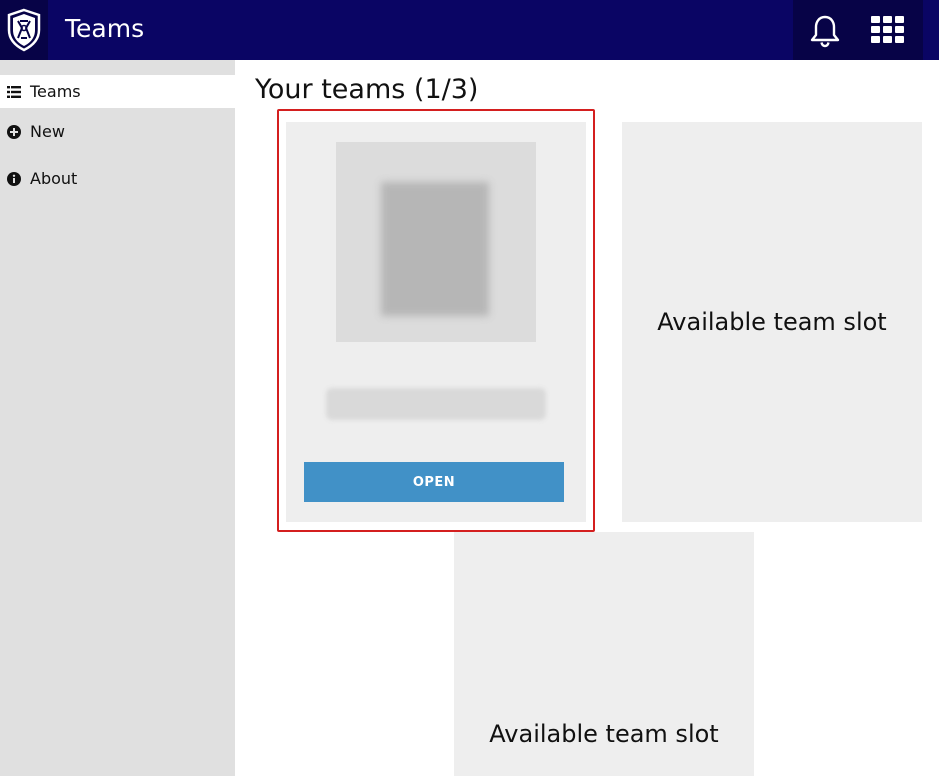 The width and height of the screenshot is (939, 776). I want to click on available-team-slot: Available team slot, so click(604, 654).